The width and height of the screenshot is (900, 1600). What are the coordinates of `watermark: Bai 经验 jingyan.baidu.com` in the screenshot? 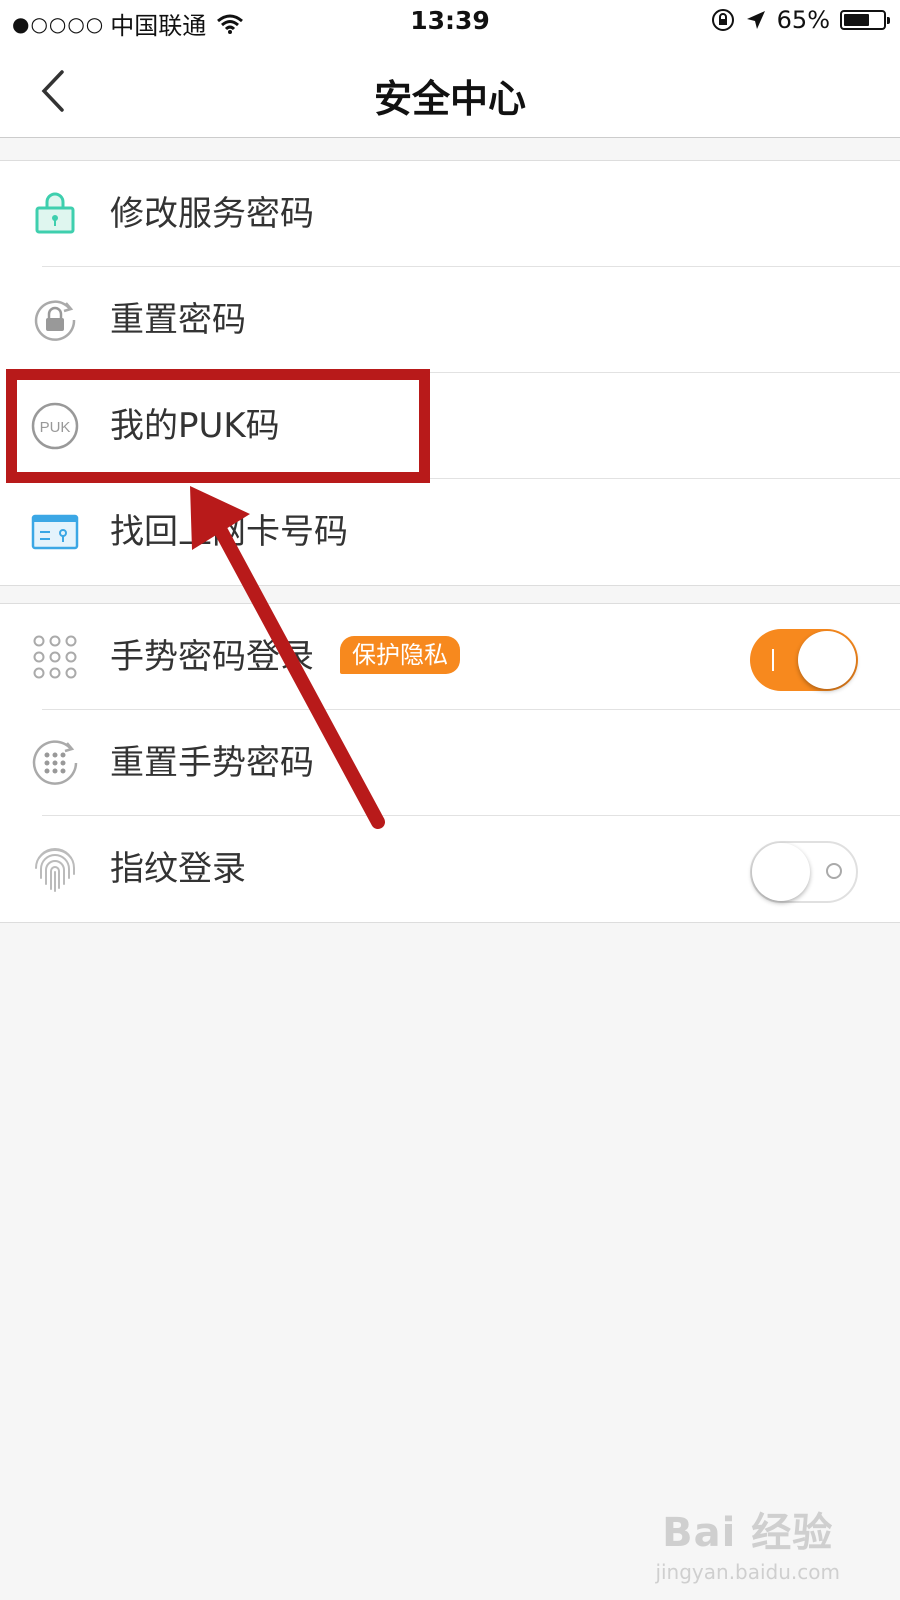 It's located at (747, 1542).